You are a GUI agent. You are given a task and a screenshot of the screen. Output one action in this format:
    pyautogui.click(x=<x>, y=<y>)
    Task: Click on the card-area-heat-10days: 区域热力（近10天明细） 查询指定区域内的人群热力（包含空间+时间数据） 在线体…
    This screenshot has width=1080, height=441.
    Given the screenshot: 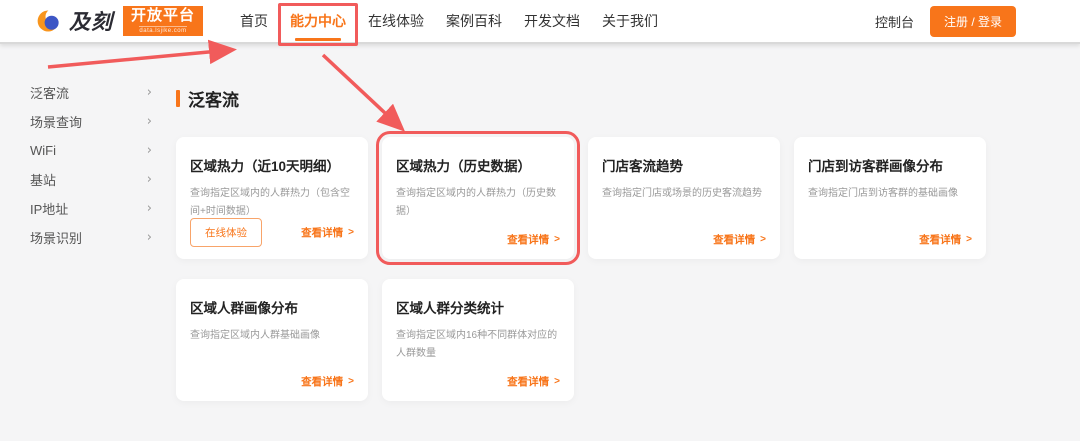 What is the action you would take?
    pyautogui.click(x=272, y=198)
    